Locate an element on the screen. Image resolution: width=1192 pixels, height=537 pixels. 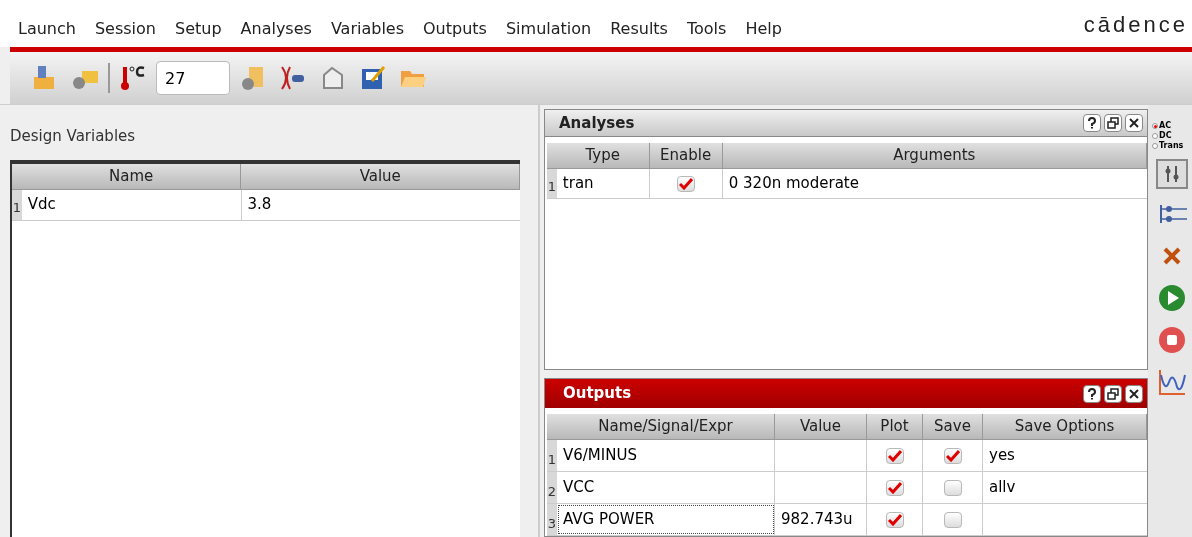
table-cell-text: 3.8 is located at coordinates (259, 205).